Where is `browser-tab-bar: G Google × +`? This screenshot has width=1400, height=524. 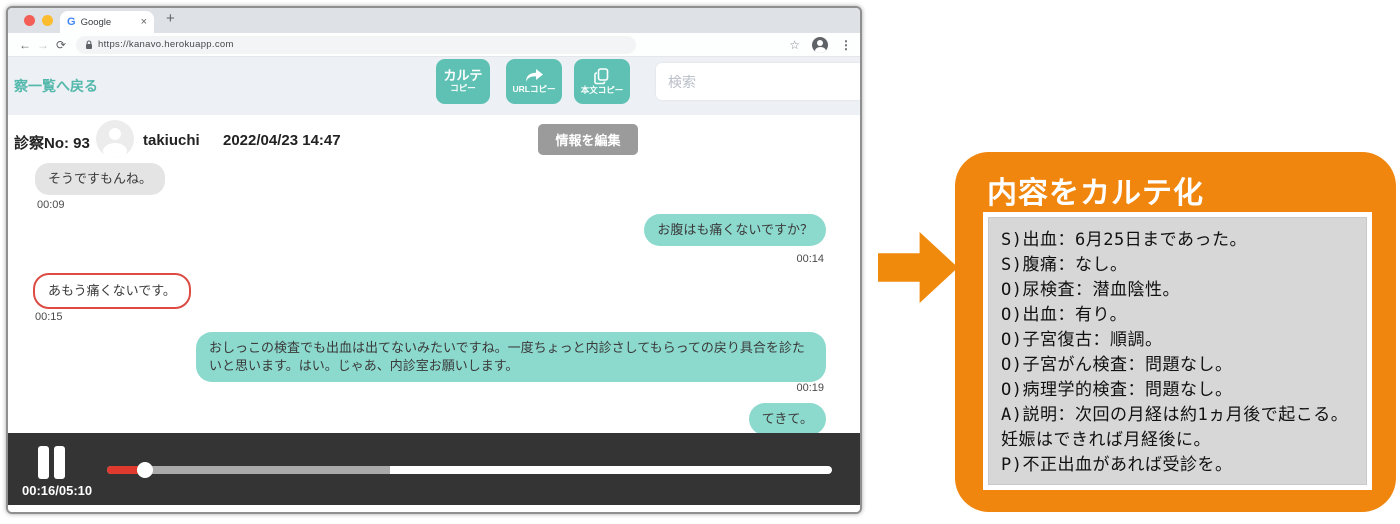 browser-tab-bar: G Google × + is located at coordinates (434, 20).